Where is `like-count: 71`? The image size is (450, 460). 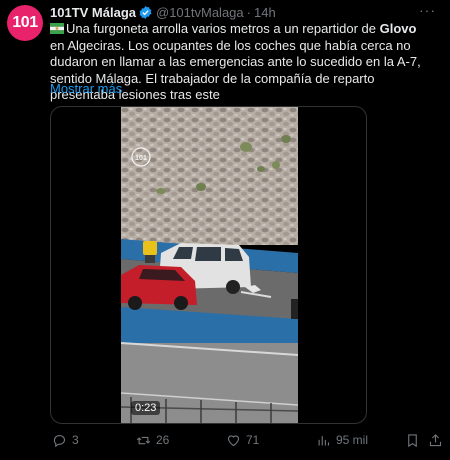
like-count: 71 is located at coordinates (253, 440).